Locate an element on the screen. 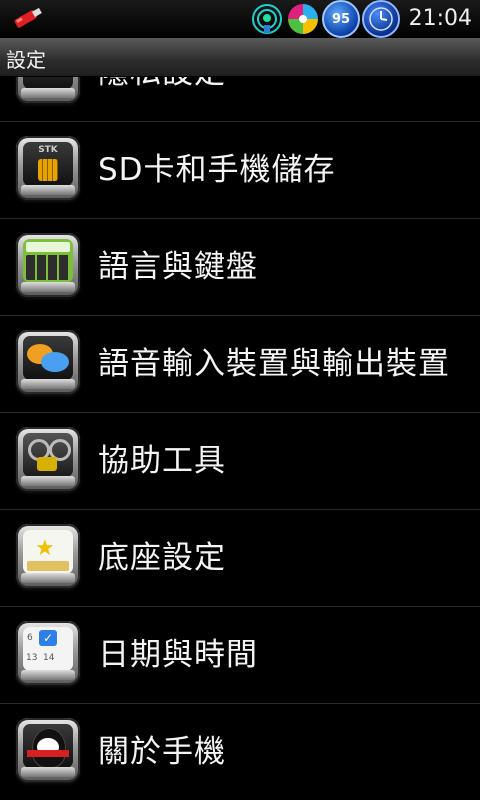 The width and height of the screenshot is (480, 800). usb-icon is located at coordinates (28, 17).